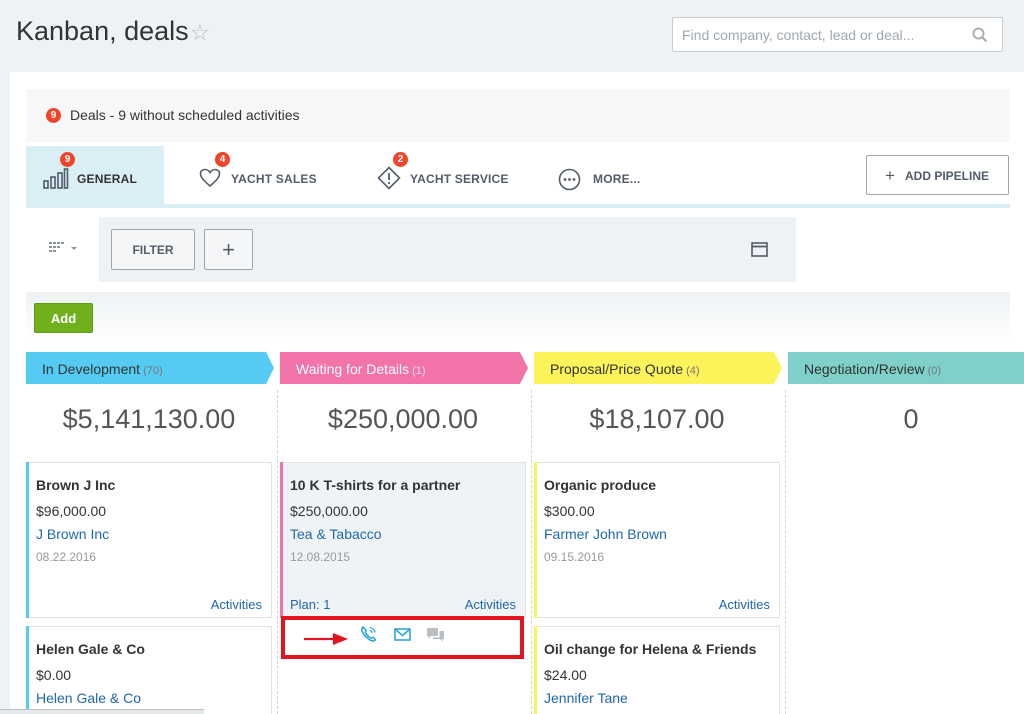  I want to click on search-box, so click(837, 34).